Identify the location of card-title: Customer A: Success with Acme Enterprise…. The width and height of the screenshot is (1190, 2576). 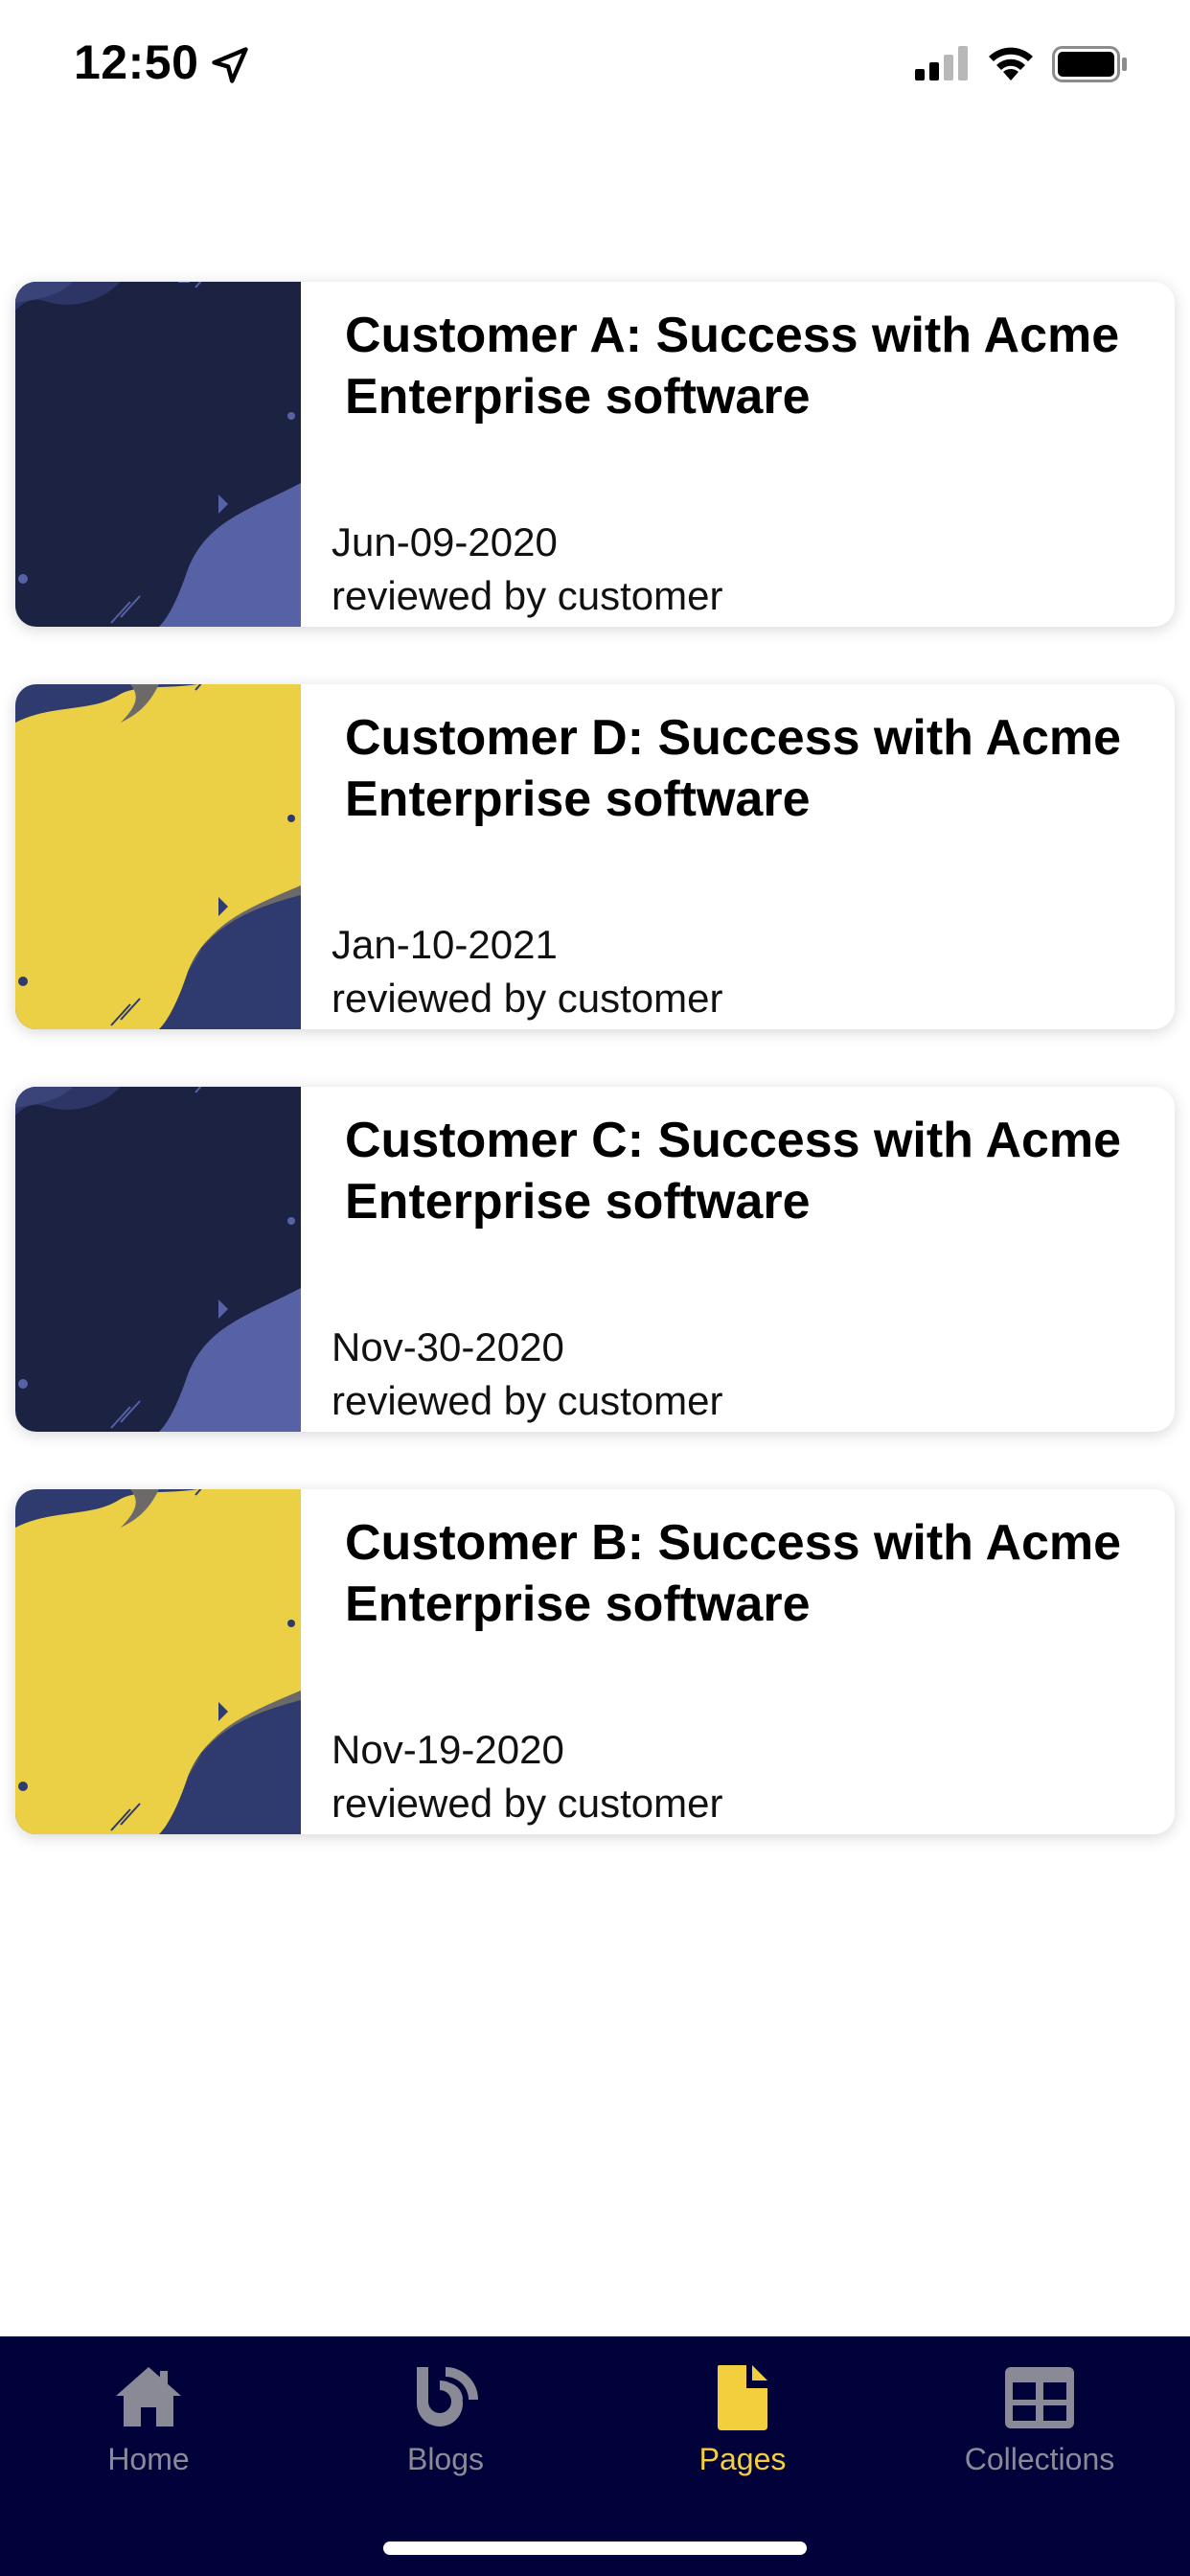
(732, 366).